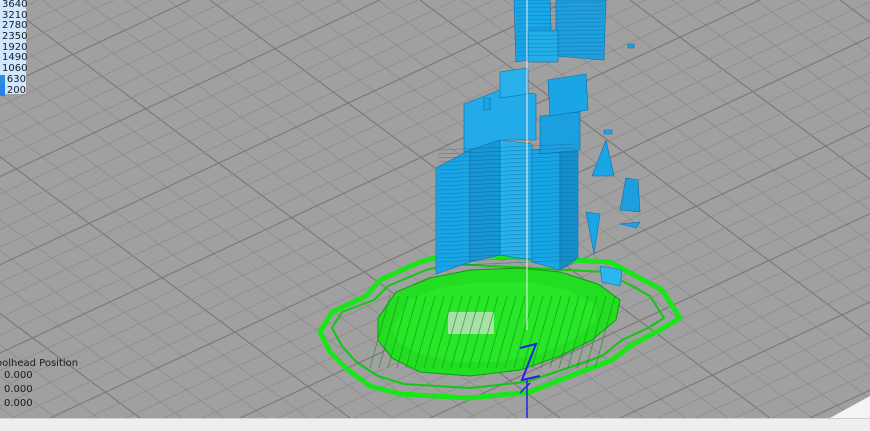 Image resolution: width=870 pixels, height=431 pixels. I want to click on toolhead-z-value: 0.000, so click(18, 403).